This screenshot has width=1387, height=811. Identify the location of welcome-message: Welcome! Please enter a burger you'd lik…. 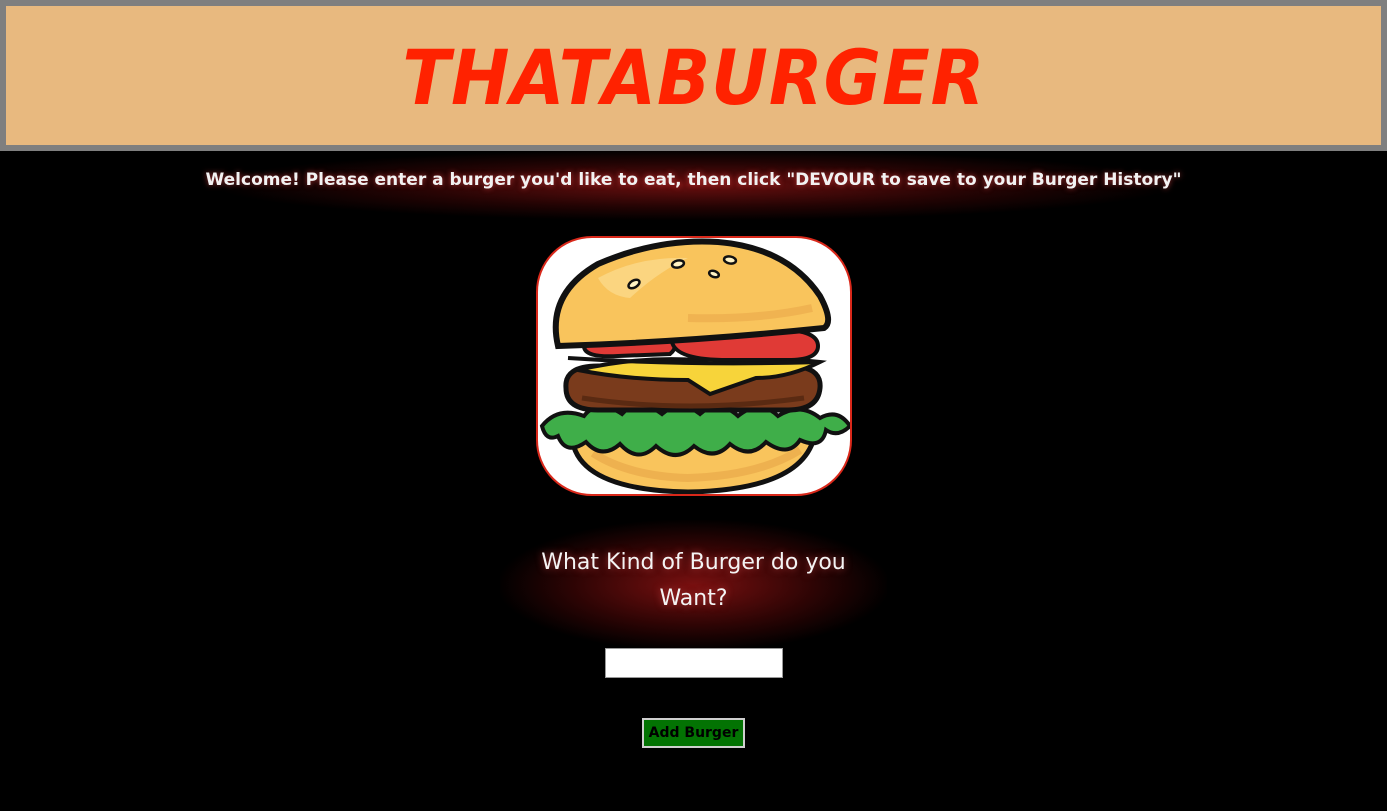
(693, 180).